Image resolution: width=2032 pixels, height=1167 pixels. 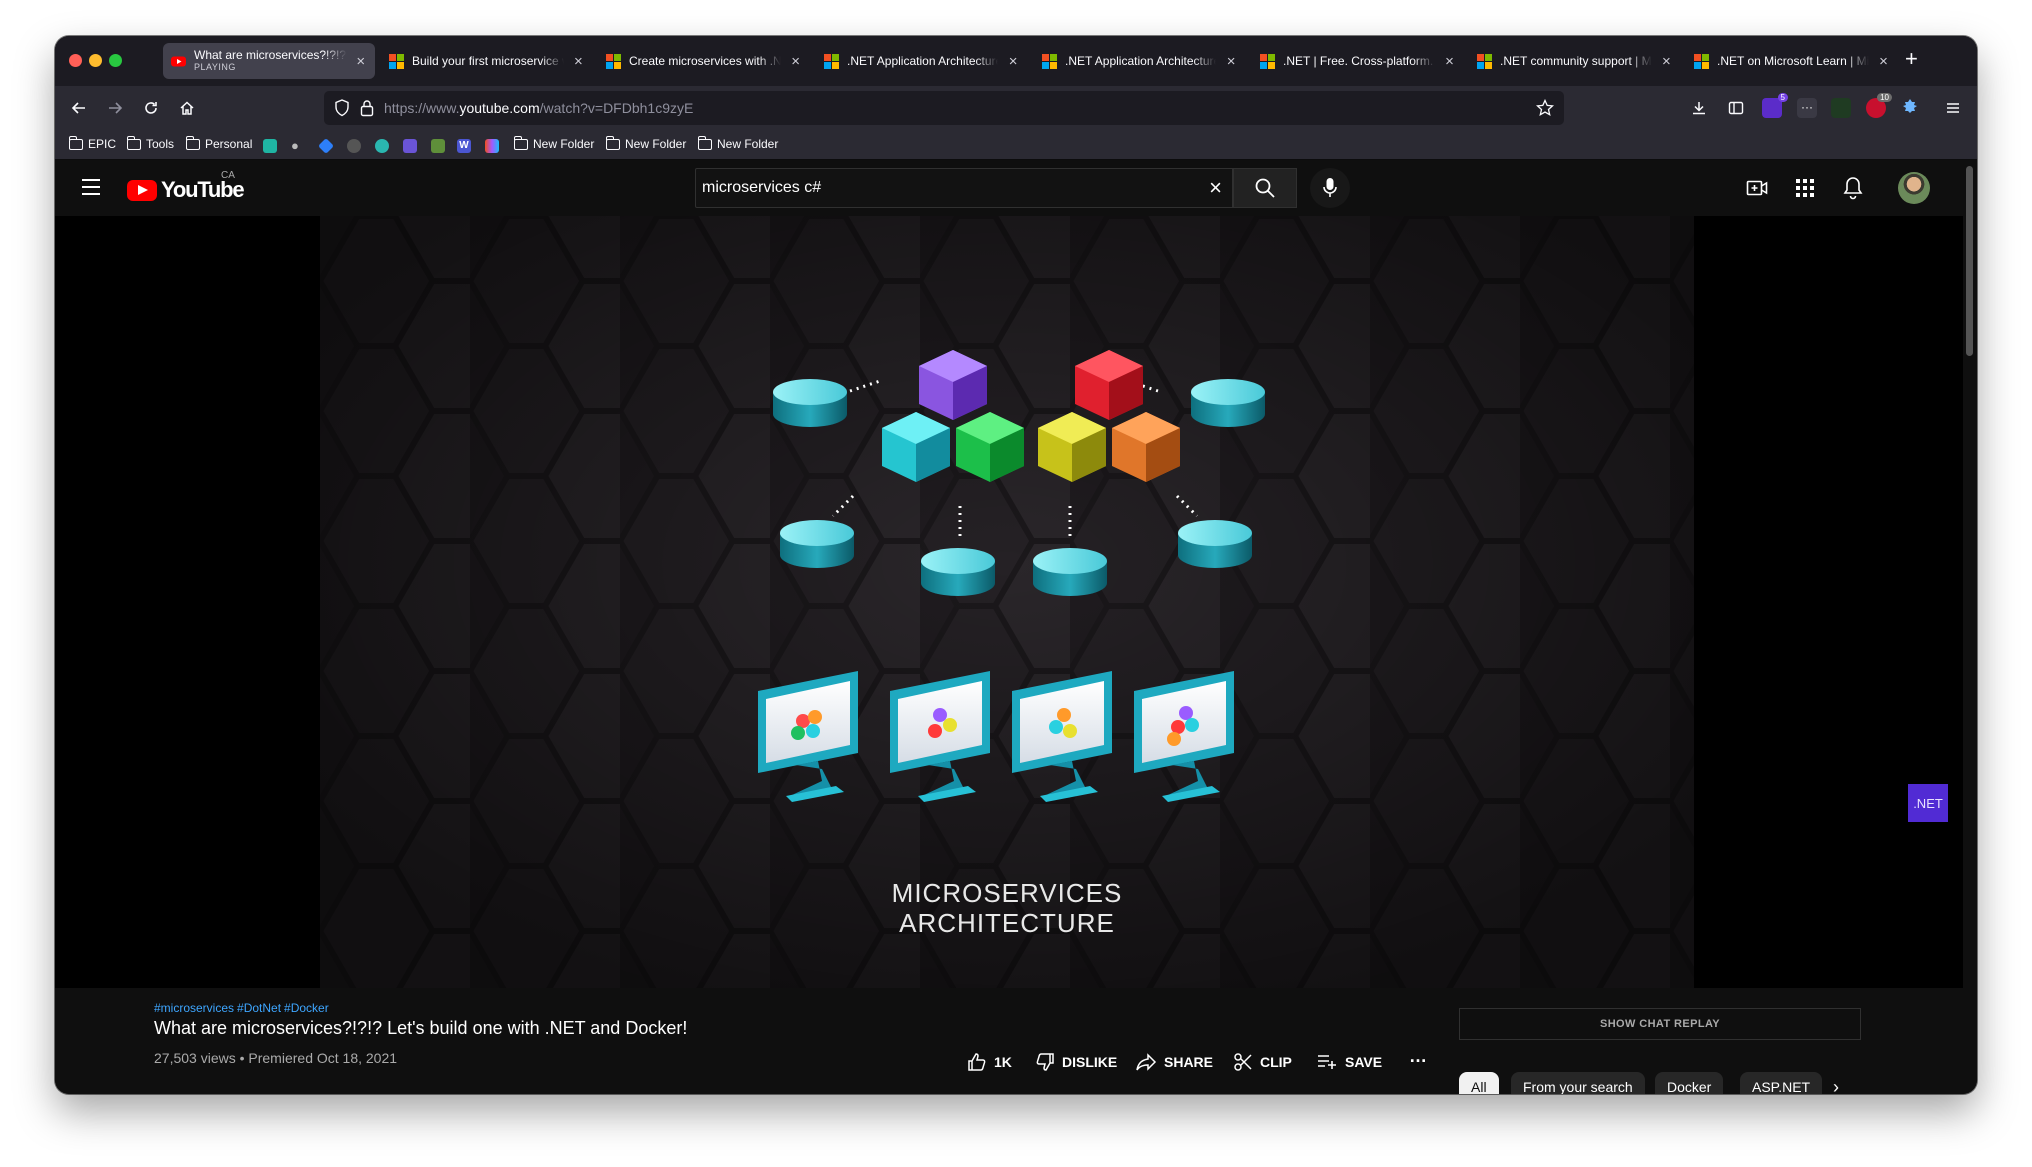 I want to click on adblock-icon: 10, so click(x=1879, y=105).